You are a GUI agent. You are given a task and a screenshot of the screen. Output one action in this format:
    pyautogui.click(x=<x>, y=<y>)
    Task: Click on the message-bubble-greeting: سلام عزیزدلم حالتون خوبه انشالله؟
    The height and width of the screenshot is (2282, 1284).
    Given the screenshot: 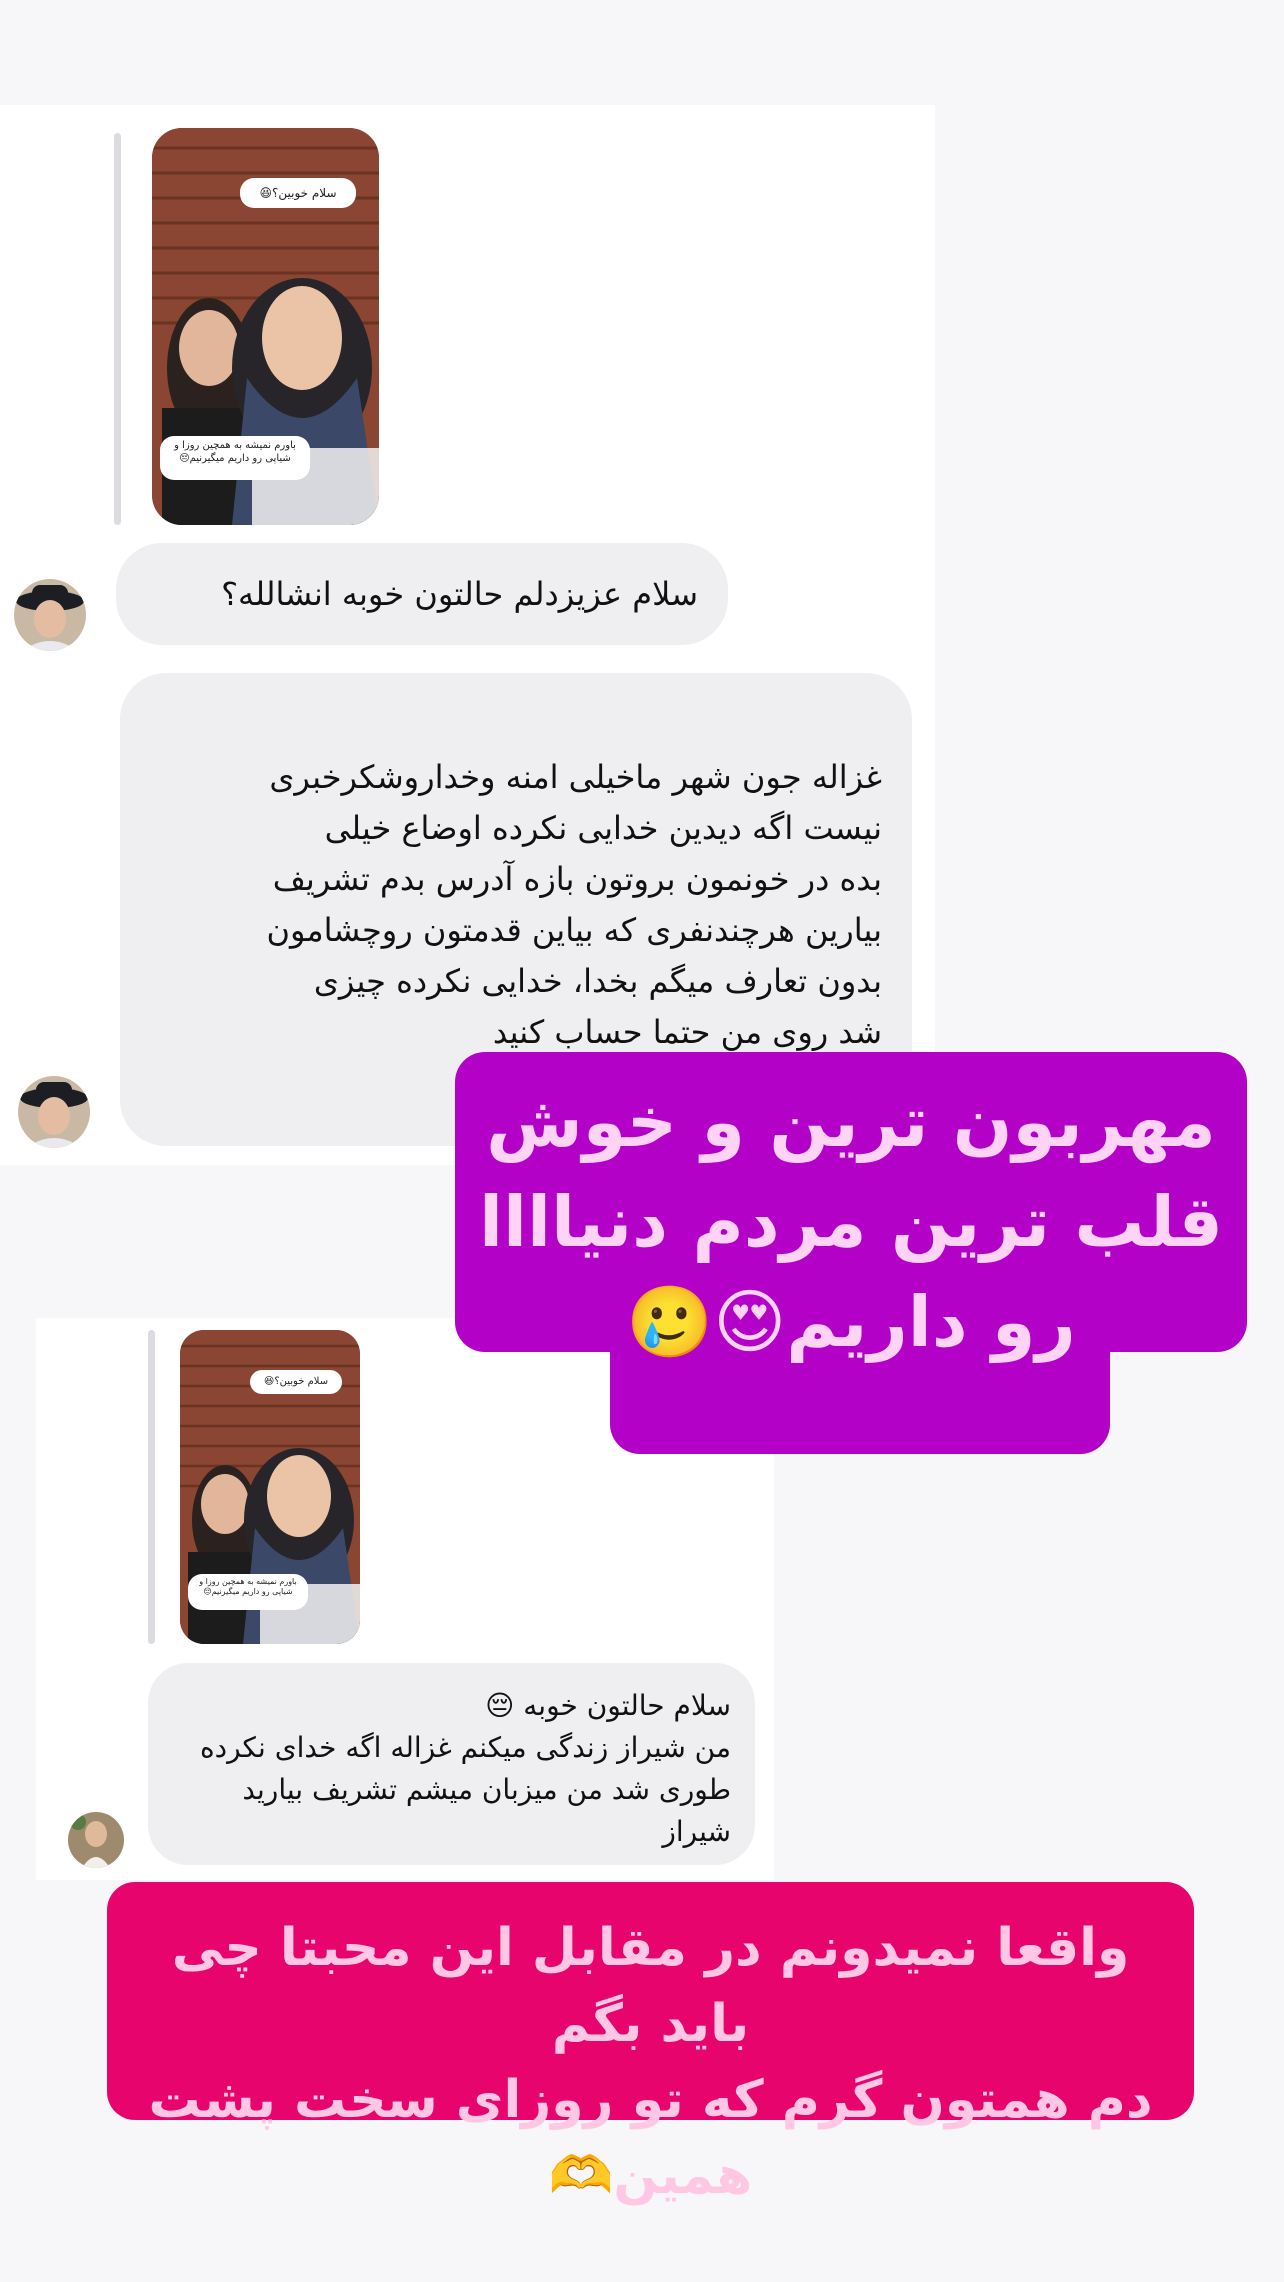 What is the action you would take?
    pyautogui.click(x=422, y=594)
    